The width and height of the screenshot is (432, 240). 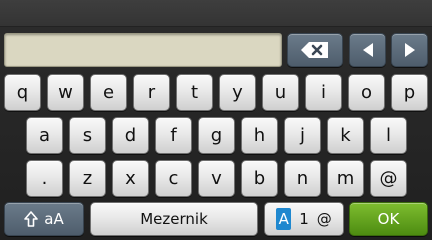 I want to click on key-x: x, so click(x=130, y=178).